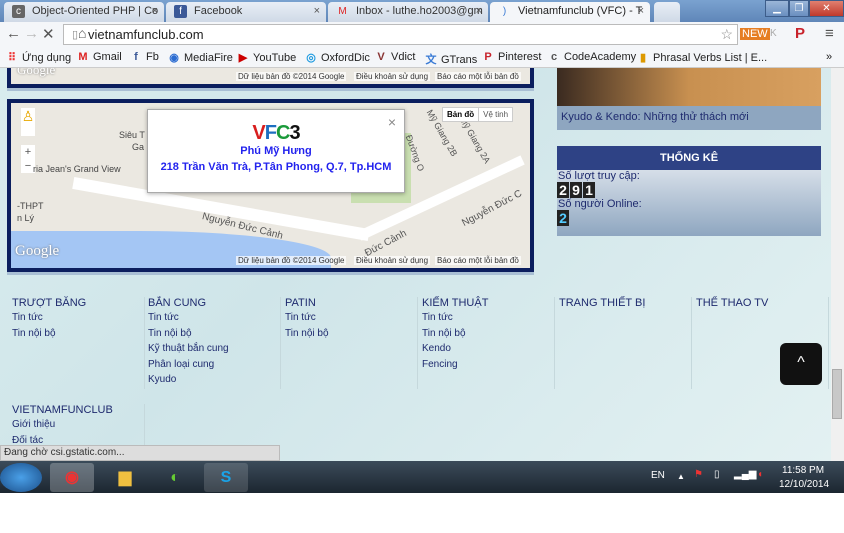 This screenshot has width=844, height=533. What do you see at coordinates (681, 476) in the screenshot?
I see `show-hidden-icons: ▲` at bounding box center [681, 476].